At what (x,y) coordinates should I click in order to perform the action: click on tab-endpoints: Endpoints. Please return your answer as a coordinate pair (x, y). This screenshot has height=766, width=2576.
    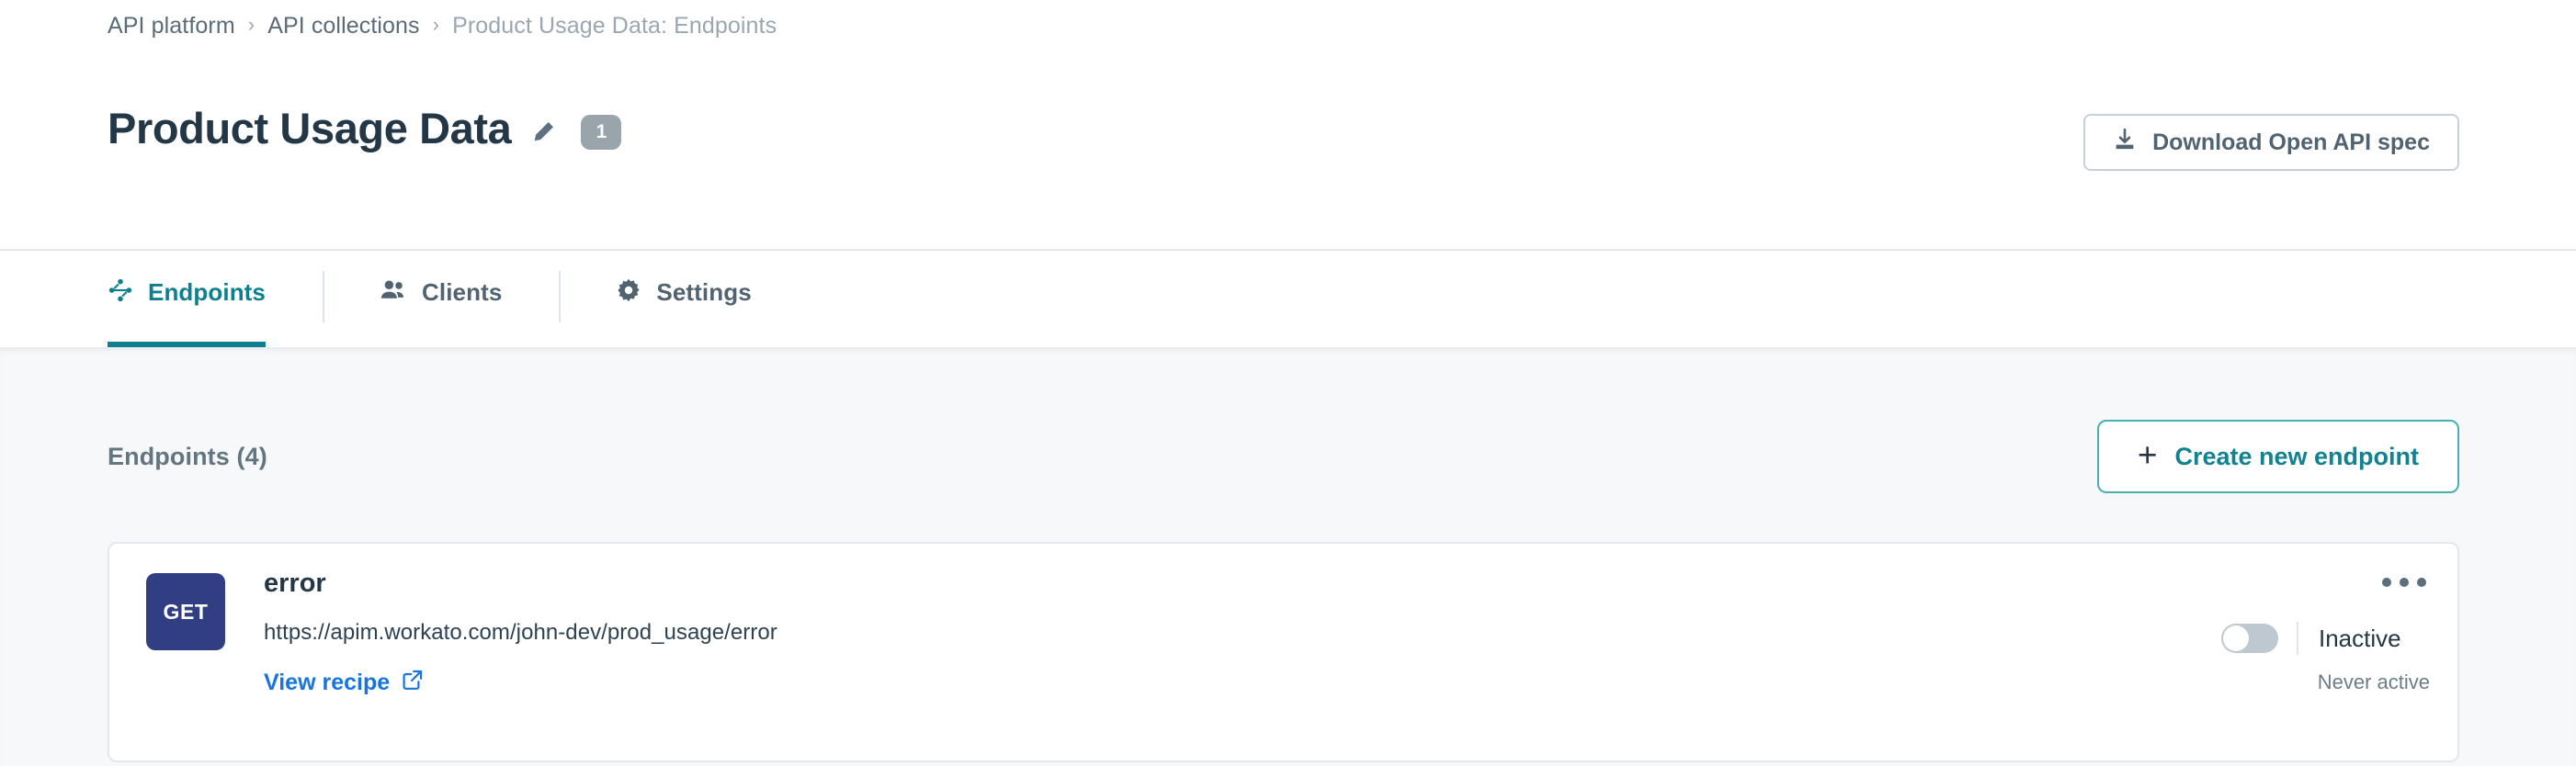
    Looking at the image, I should click on (187, 299).